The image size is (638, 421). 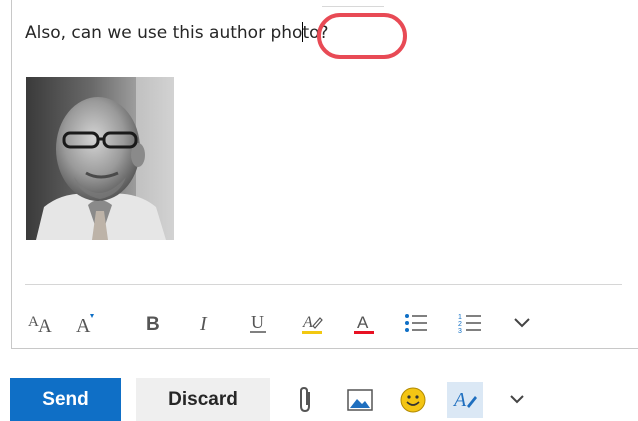 What do you see at coordinates (164, 33) in the screenshot?
I see `message-text-before-caret: Also, can we use this author pho` at bounding box center [164, 33].